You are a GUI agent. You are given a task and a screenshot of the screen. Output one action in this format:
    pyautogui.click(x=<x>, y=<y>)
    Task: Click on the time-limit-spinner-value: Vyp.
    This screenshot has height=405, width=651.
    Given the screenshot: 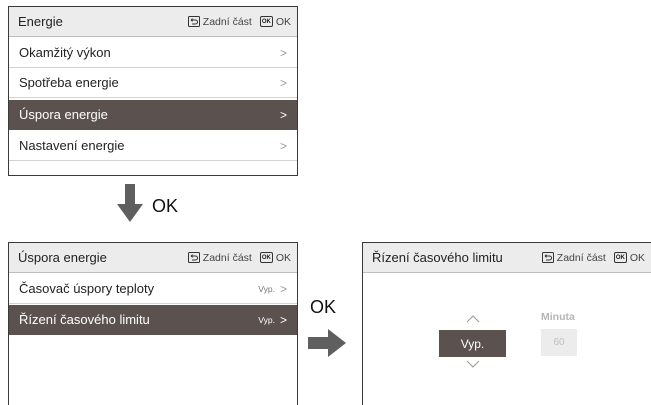 What is the action you would take?
    pyautogui.click(x=472, y=343)
    